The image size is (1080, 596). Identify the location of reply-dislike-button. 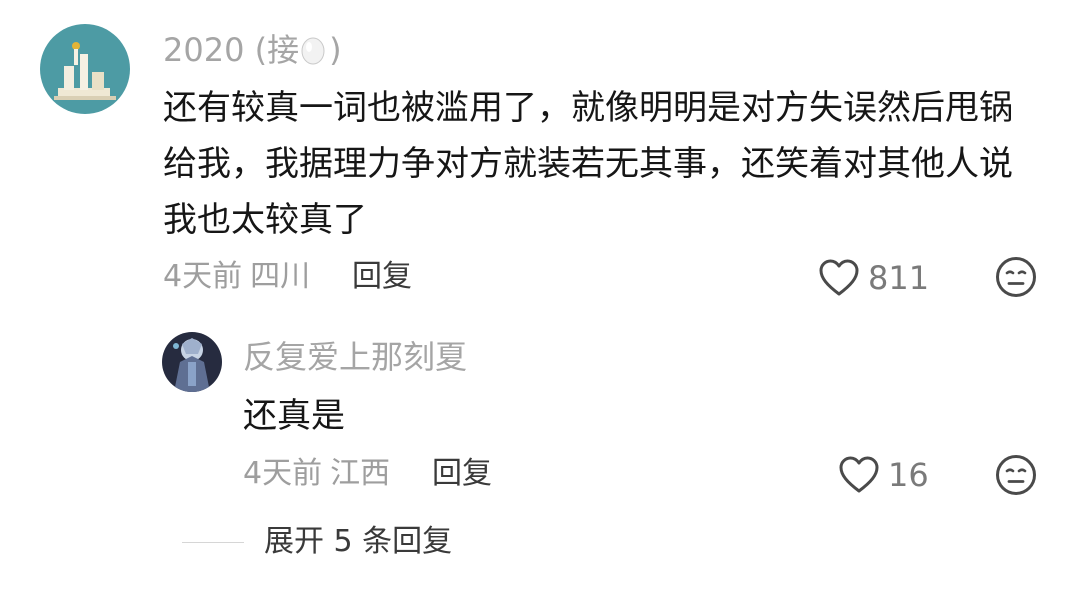
(1016, 475).